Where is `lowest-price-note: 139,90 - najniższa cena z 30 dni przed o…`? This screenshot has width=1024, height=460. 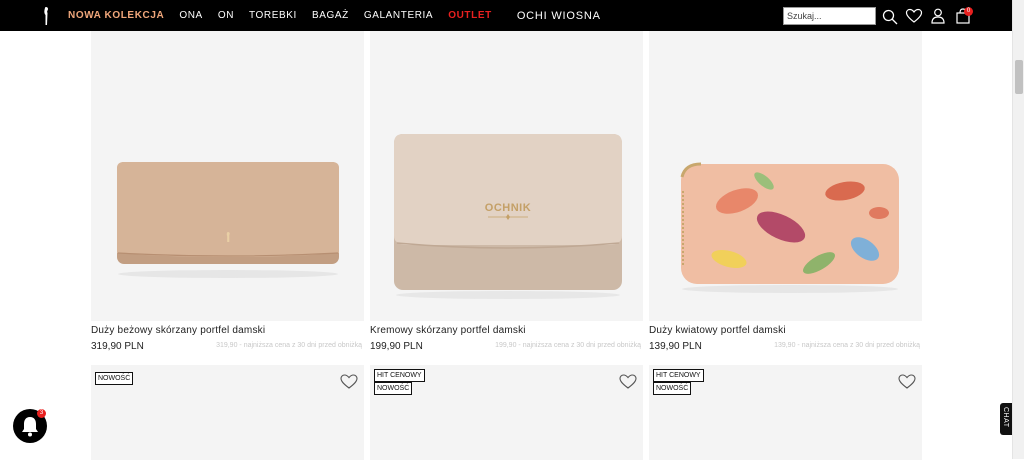 lowest-price-note: 139,90 - najniższa cena z 30 dni przed o… is located at coordinates (847, 345).